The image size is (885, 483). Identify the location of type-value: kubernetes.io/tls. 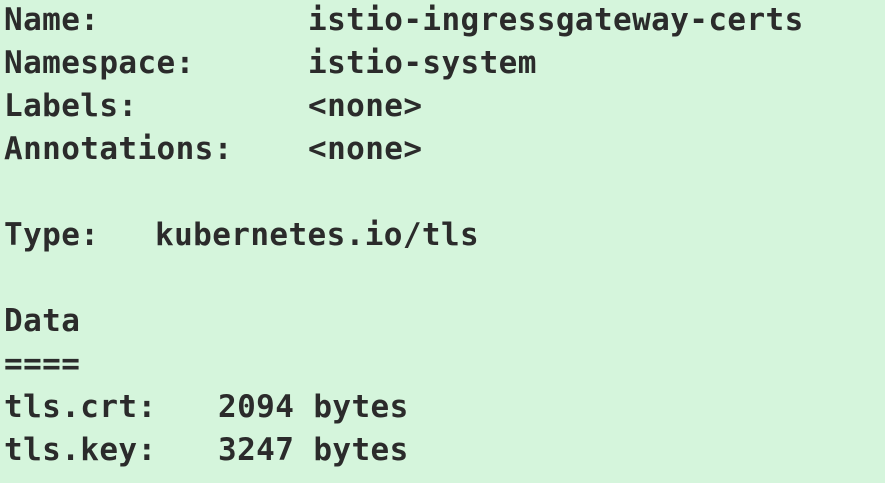
(317, 235).